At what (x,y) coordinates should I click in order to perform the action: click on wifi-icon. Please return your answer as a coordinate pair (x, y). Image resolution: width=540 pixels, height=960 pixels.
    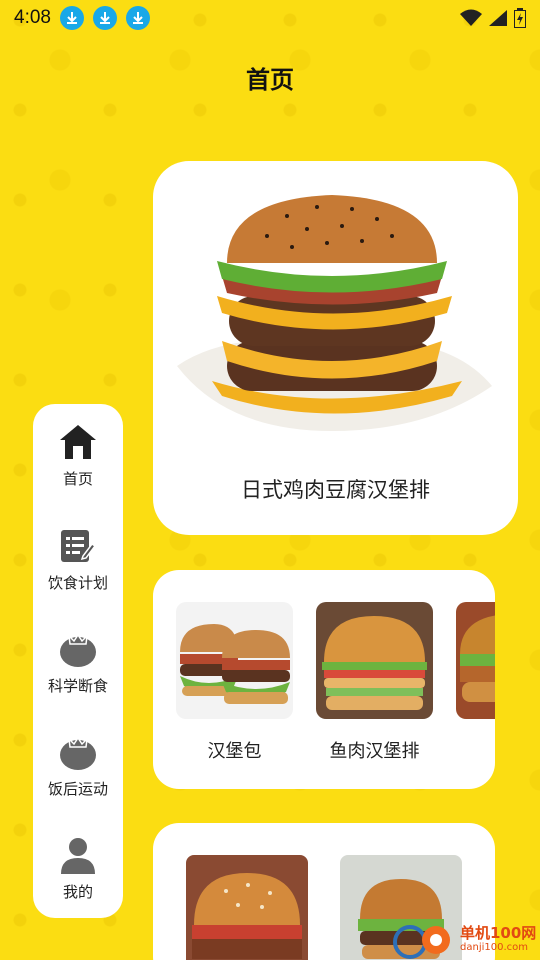
    Looking at the image, I should click on (471, 17).